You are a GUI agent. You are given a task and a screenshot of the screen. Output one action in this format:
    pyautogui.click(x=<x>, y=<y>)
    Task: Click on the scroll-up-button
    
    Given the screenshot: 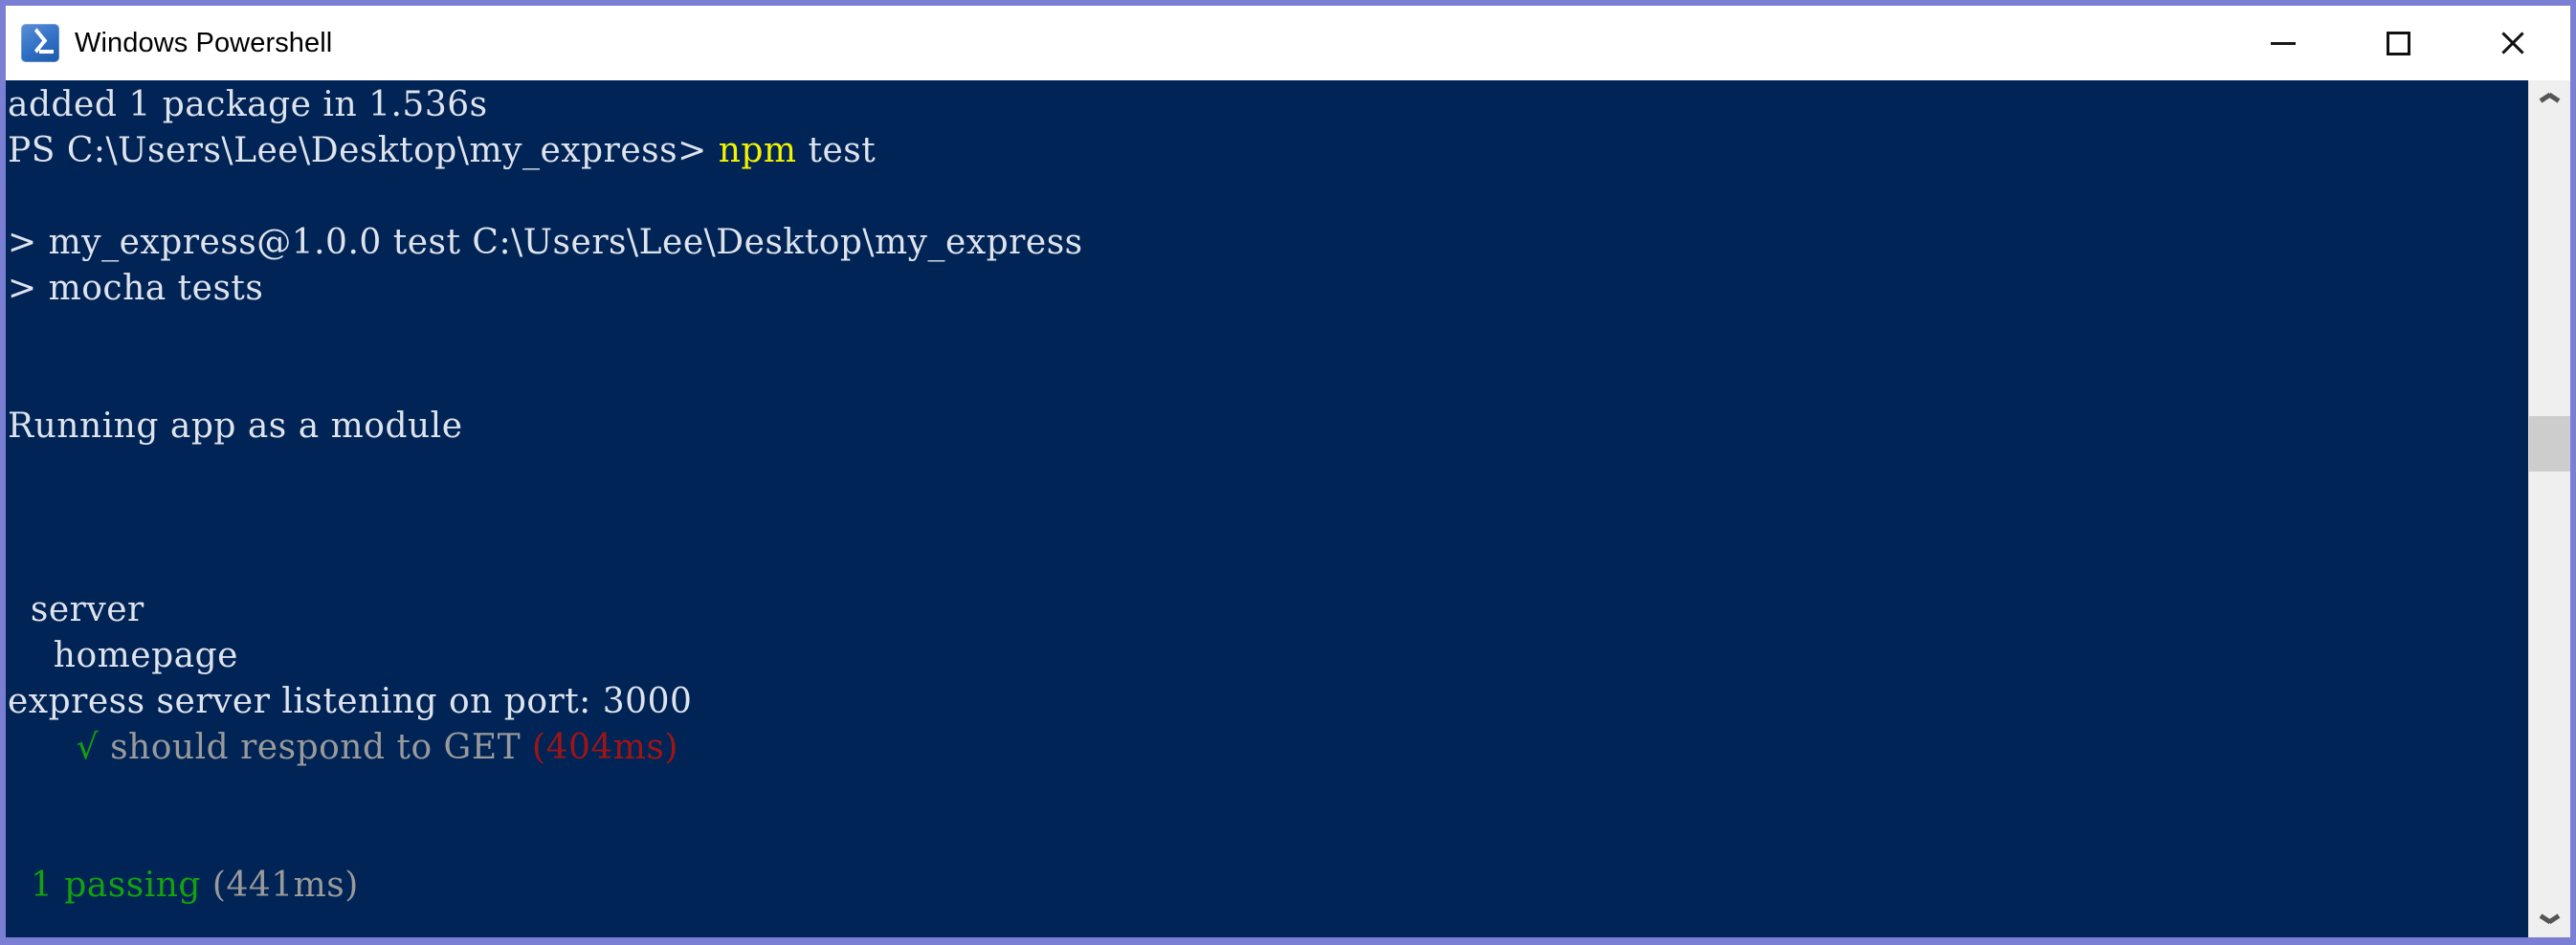 What is the action you would take?
    pyautogui.click(x=2549, y=101)
    